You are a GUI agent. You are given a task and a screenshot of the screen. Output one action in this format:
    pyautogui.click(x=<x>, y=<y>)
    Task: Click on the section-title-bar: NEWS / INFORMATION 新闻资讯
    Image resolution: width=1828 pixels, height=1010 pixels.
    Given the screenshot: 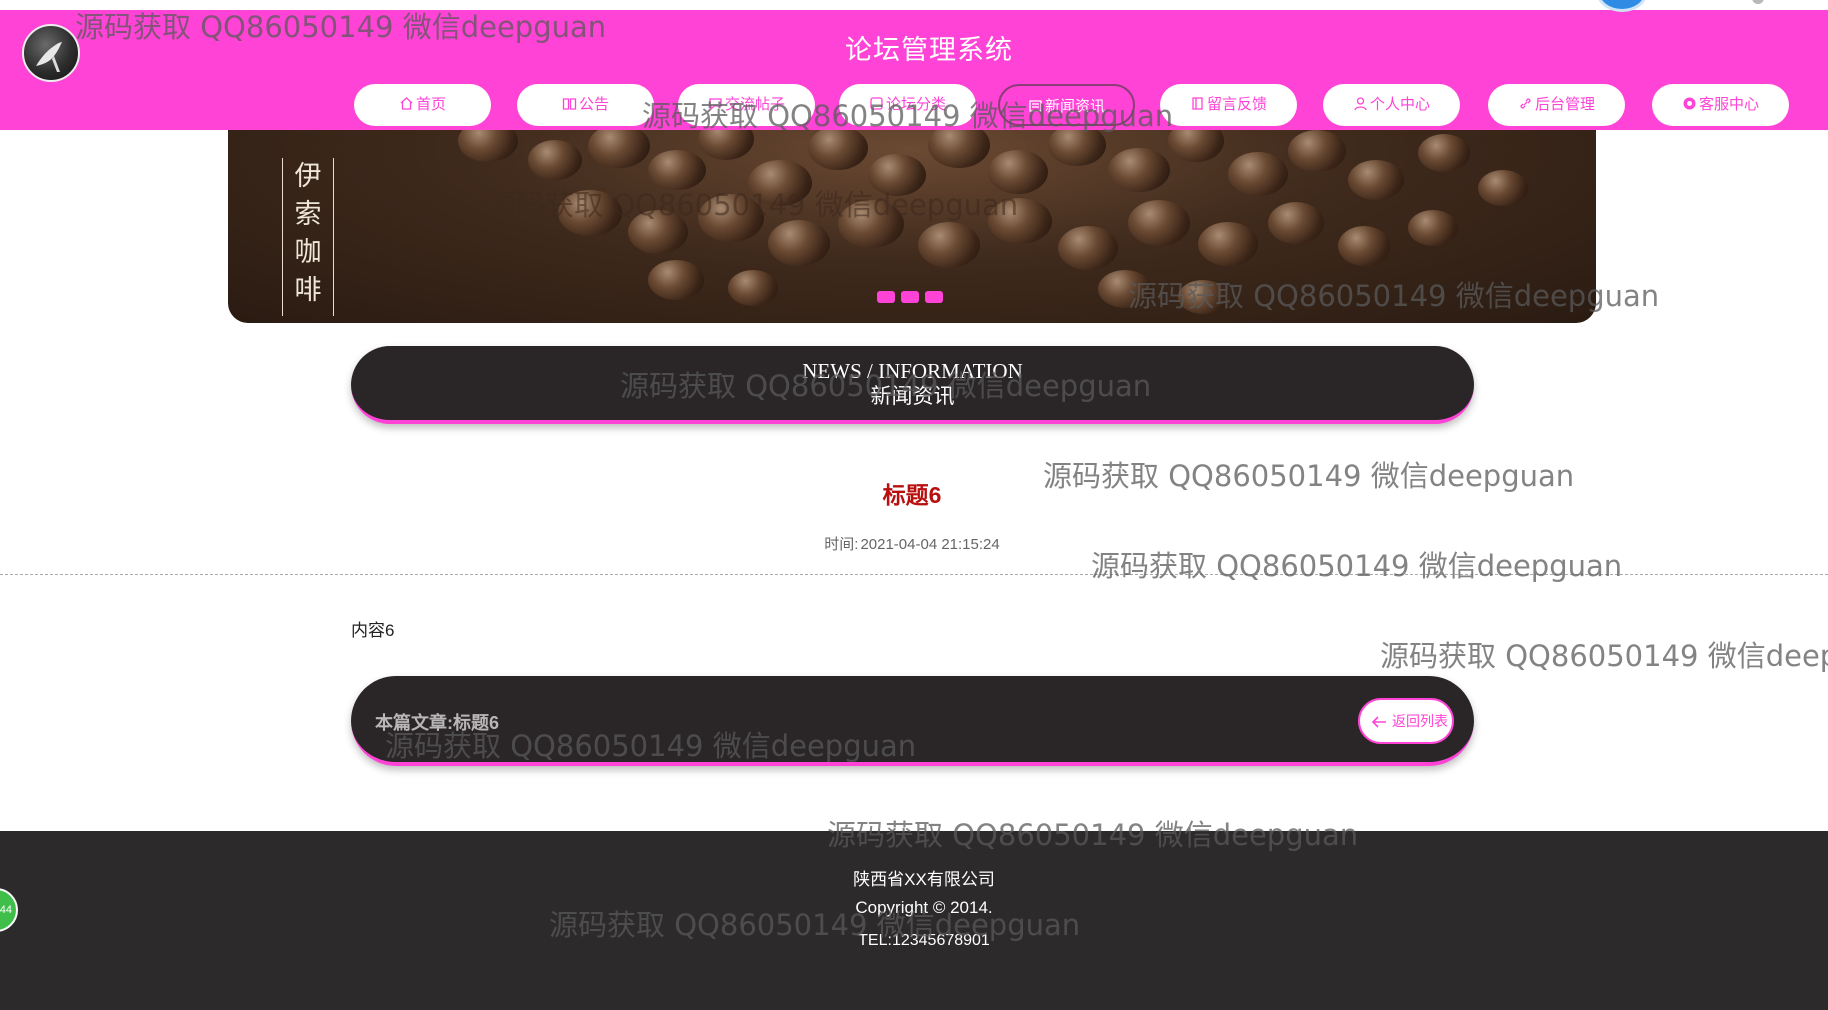 What is the action you would take?
    pyautogui.click(x=912, y=385)
    